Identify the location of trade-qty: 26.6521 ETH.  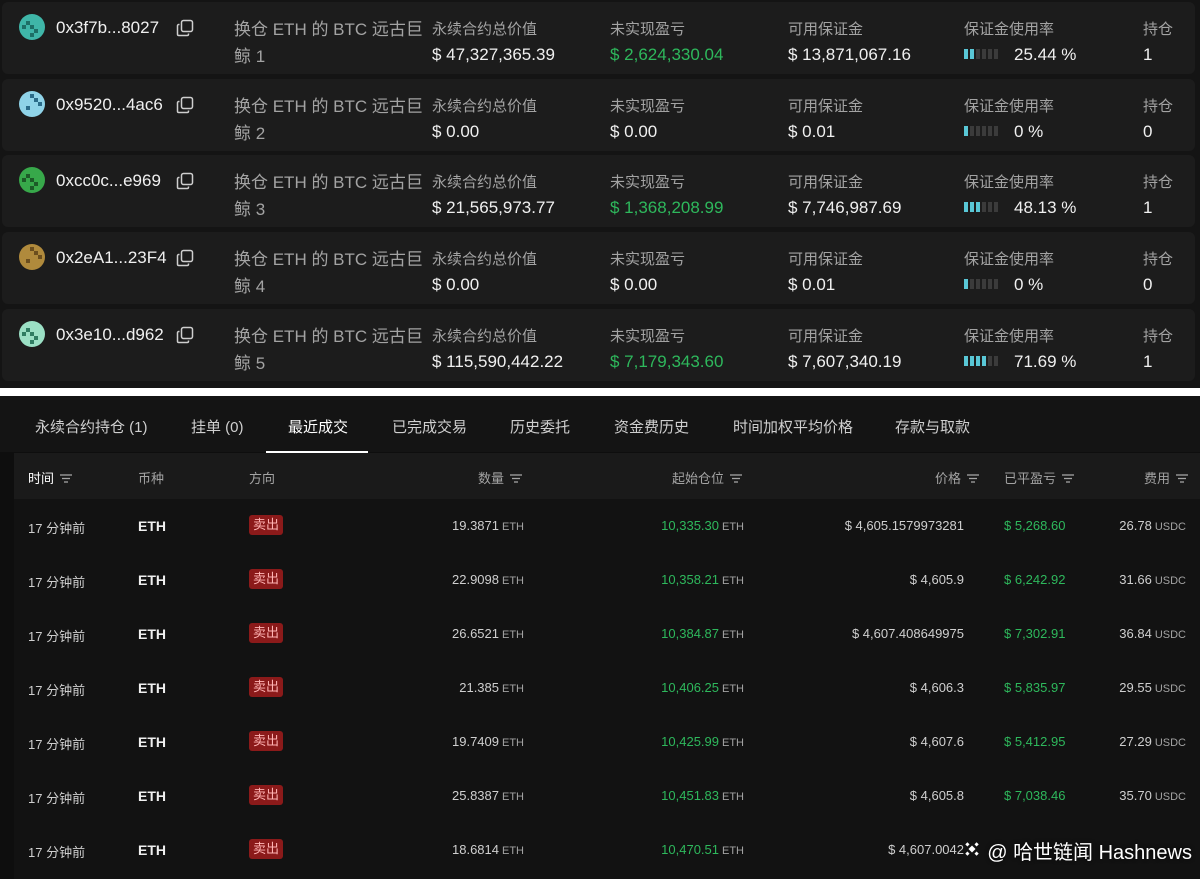
(488, 633).